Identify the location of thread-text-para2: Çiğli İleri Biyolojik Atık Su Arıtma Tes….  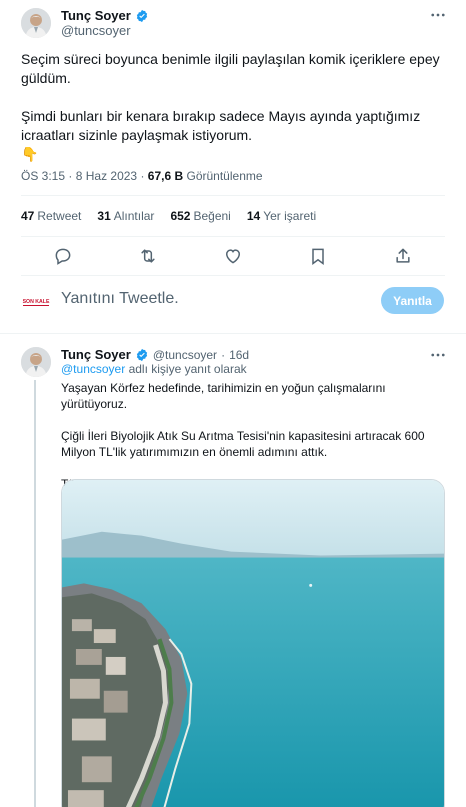
(243, 444).